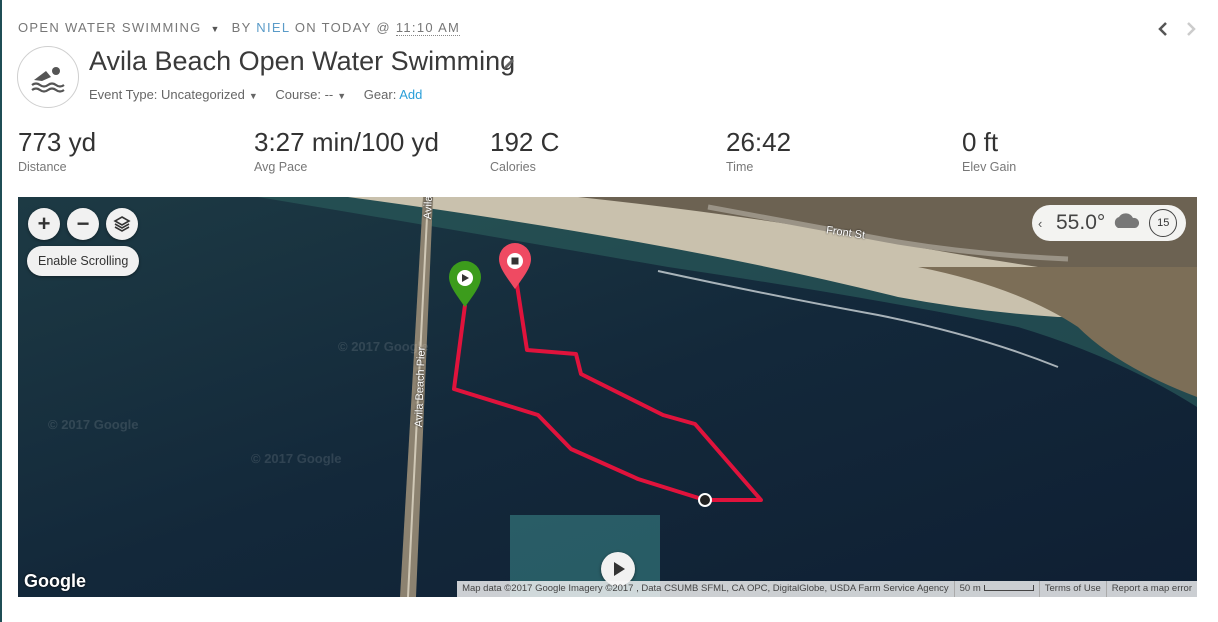 The width and height of the screenshot is (1218, 622). Describe the element at coordinates (83, 224) in the screenshot. I see `zoom-out-button: −` at that location.